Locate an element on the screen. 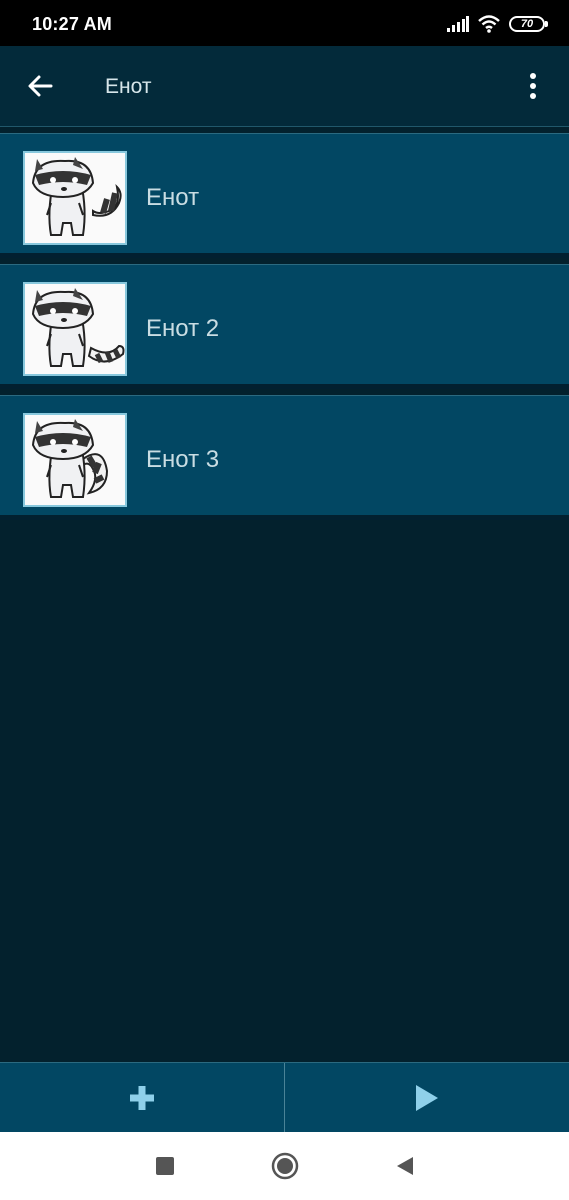 The height and width of the screenshot is (1200, 569). add-button is located at coordinates (142, 1097).